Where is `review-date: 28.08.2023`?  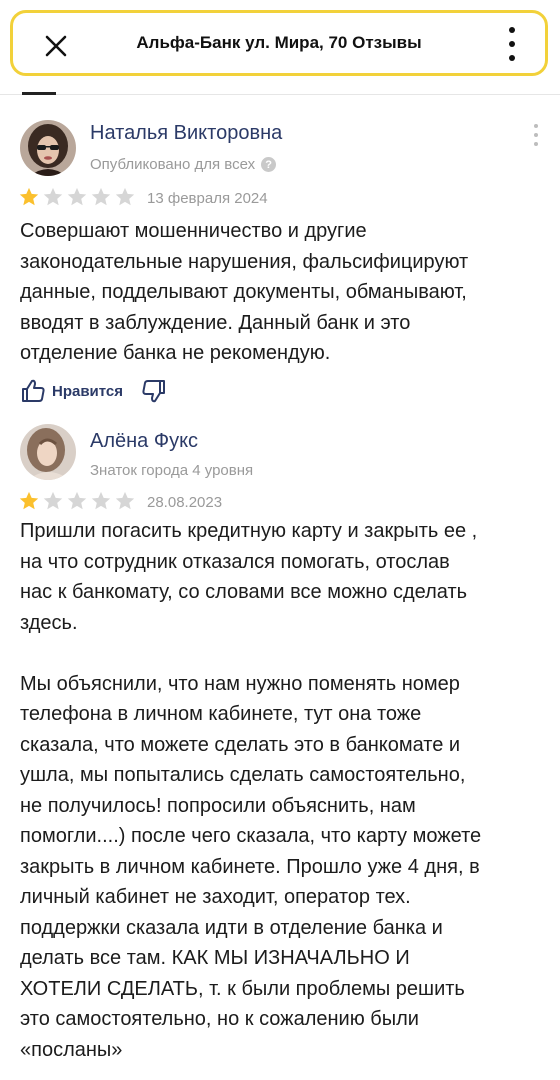
review-date: 28.08.2023 is located at coordinates (185, 502).